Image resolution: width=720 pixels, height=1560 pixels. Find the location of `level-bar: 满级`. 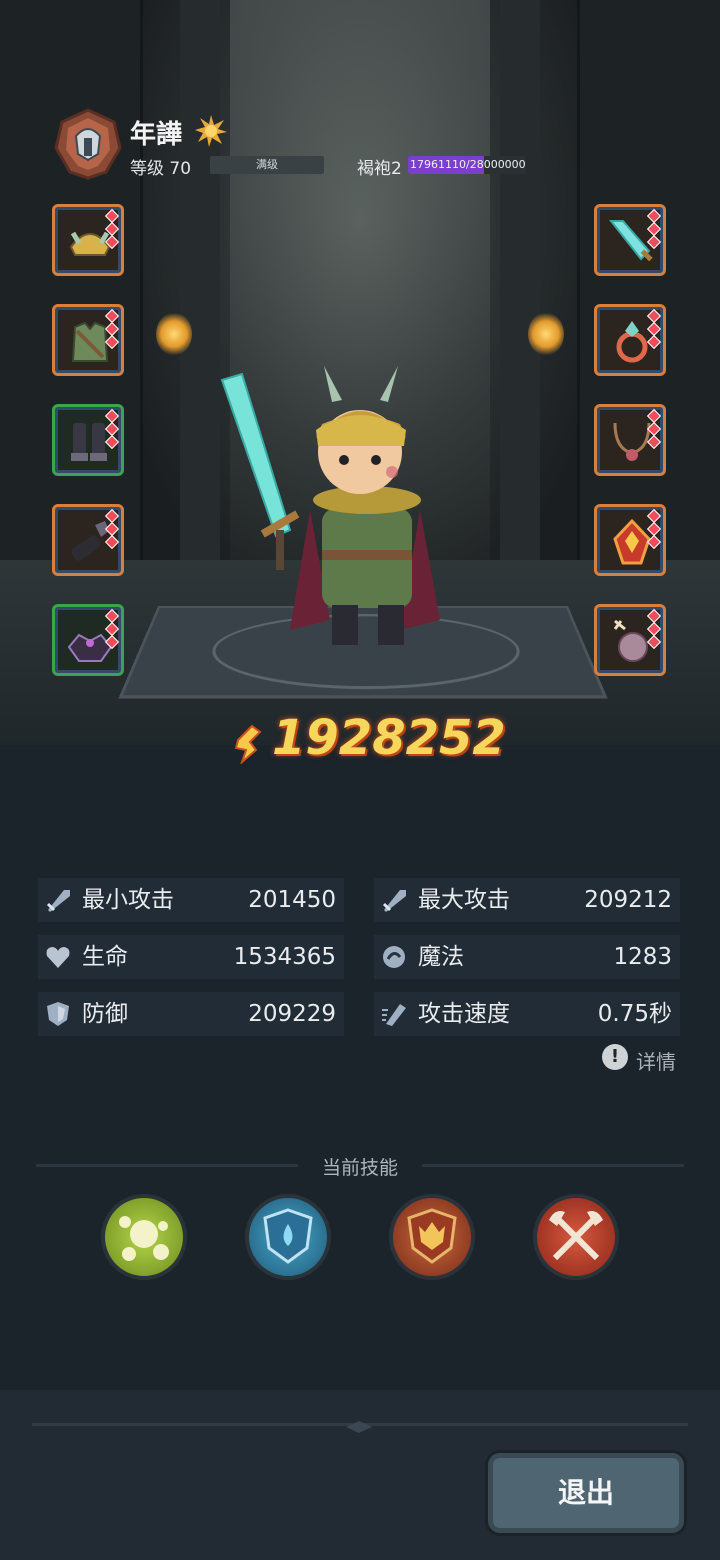

level-bar: 满级 is located at coordinates (267, 165).